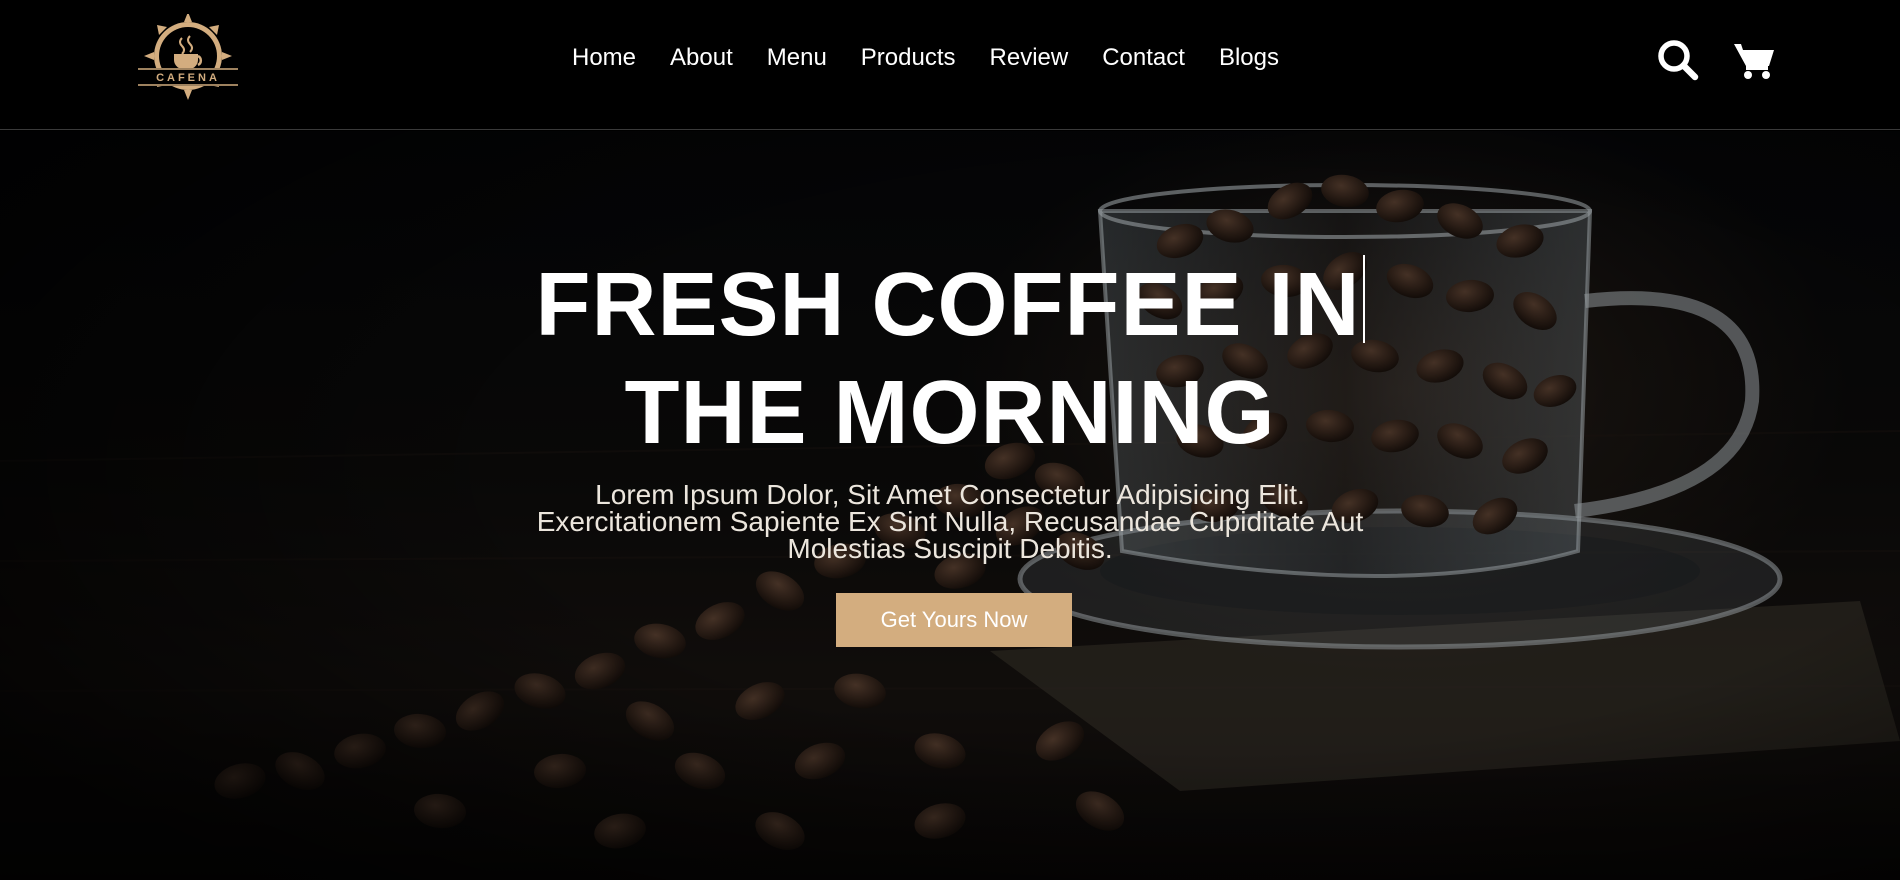  Describe the element at coordinates (1029, 58) in the screenshot. I see `nav-review-link: Review` at that location.